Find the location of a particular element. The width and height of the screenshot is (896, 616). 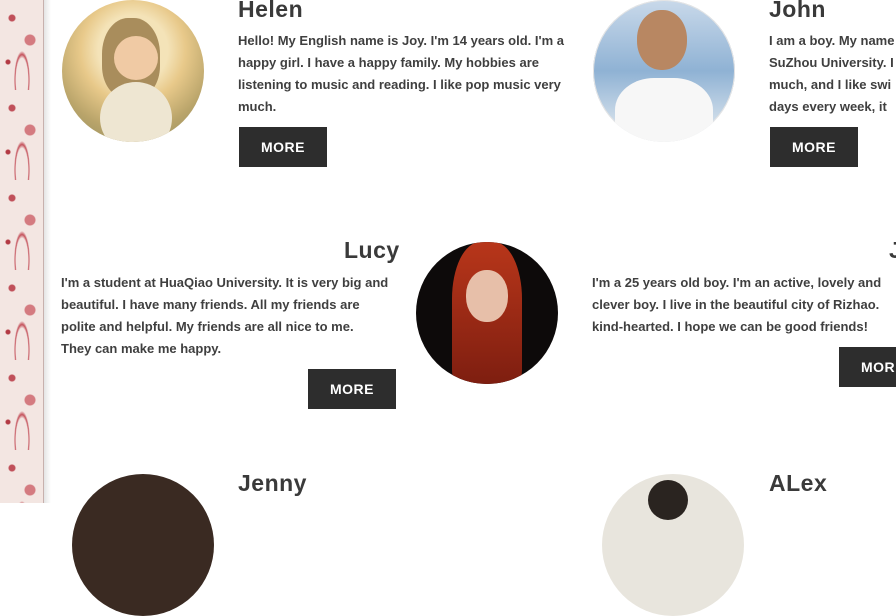

john-name: John is located at coordinates (797, 11).